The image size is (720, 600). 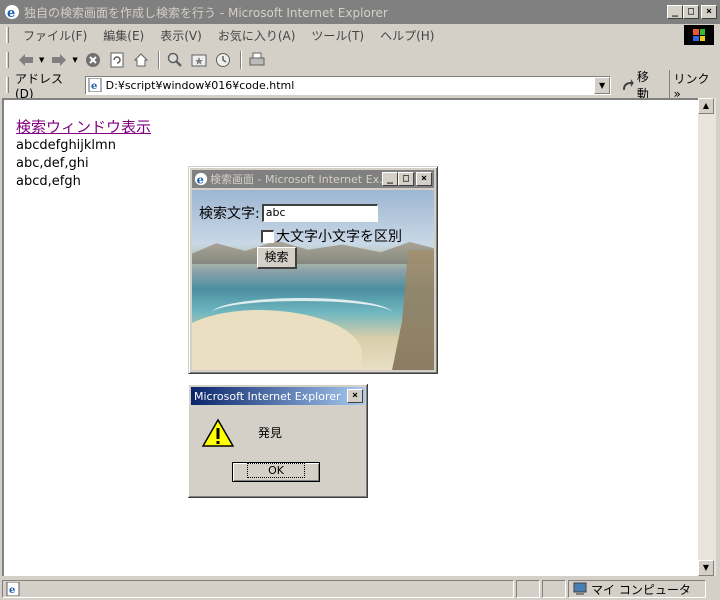 I want to click on search-form: 検索文字: abc 大文字小文字を区別 検索, so click(x=300, y=236).